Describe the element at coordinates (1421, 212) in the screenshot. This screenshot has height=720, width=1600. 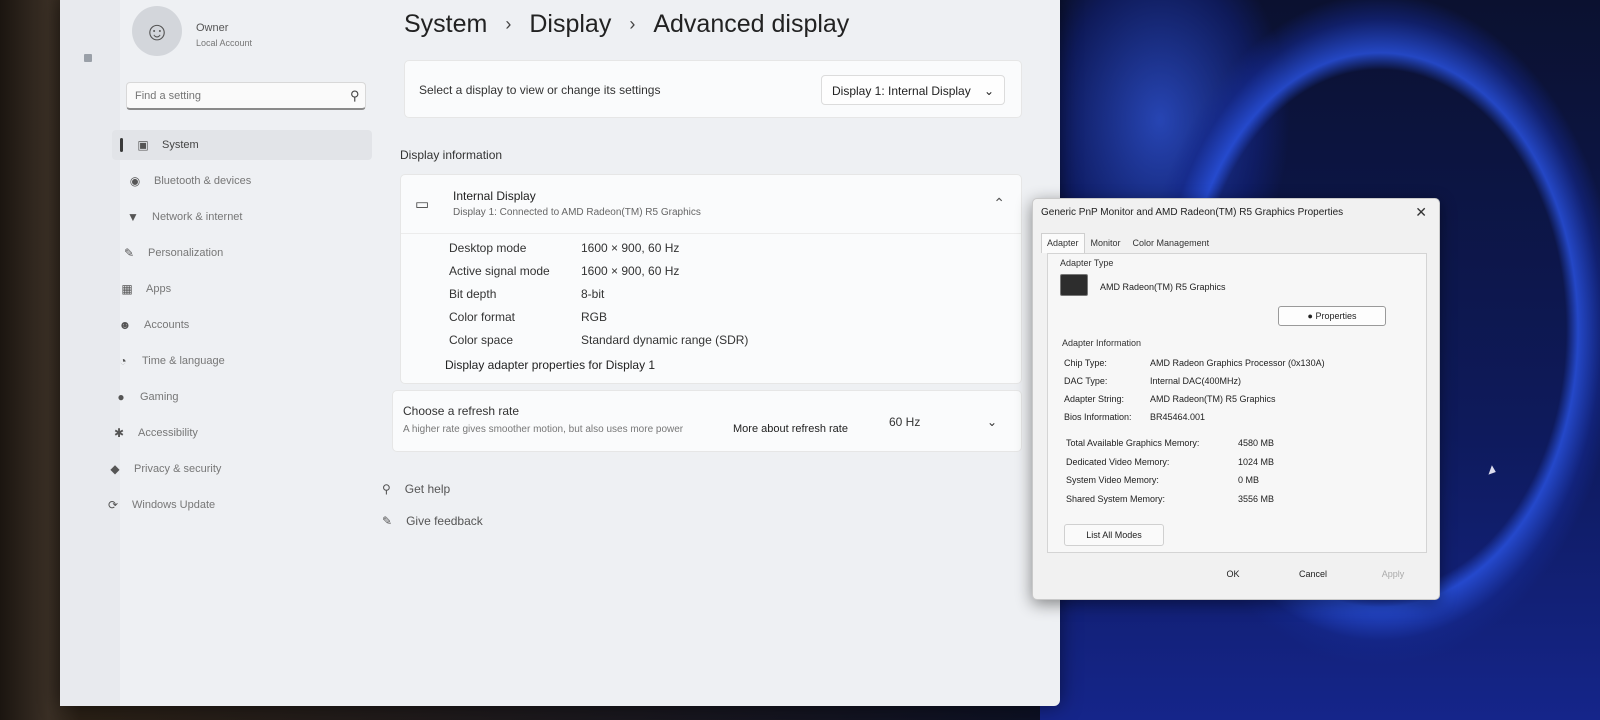
I see `close-icon: ✕` at that location.